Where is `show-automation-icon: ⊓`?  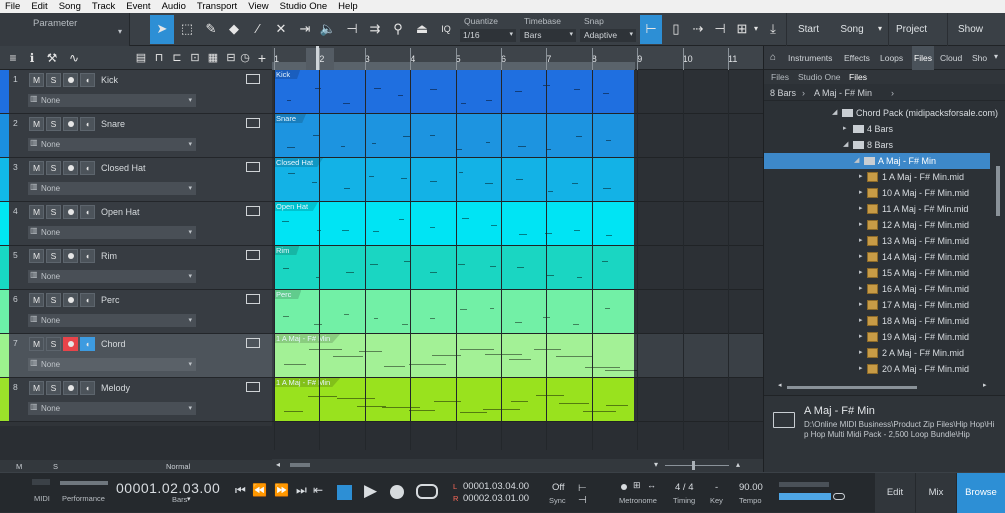
show-automation-icon: ⊓ is located at coordinates (159, 58).